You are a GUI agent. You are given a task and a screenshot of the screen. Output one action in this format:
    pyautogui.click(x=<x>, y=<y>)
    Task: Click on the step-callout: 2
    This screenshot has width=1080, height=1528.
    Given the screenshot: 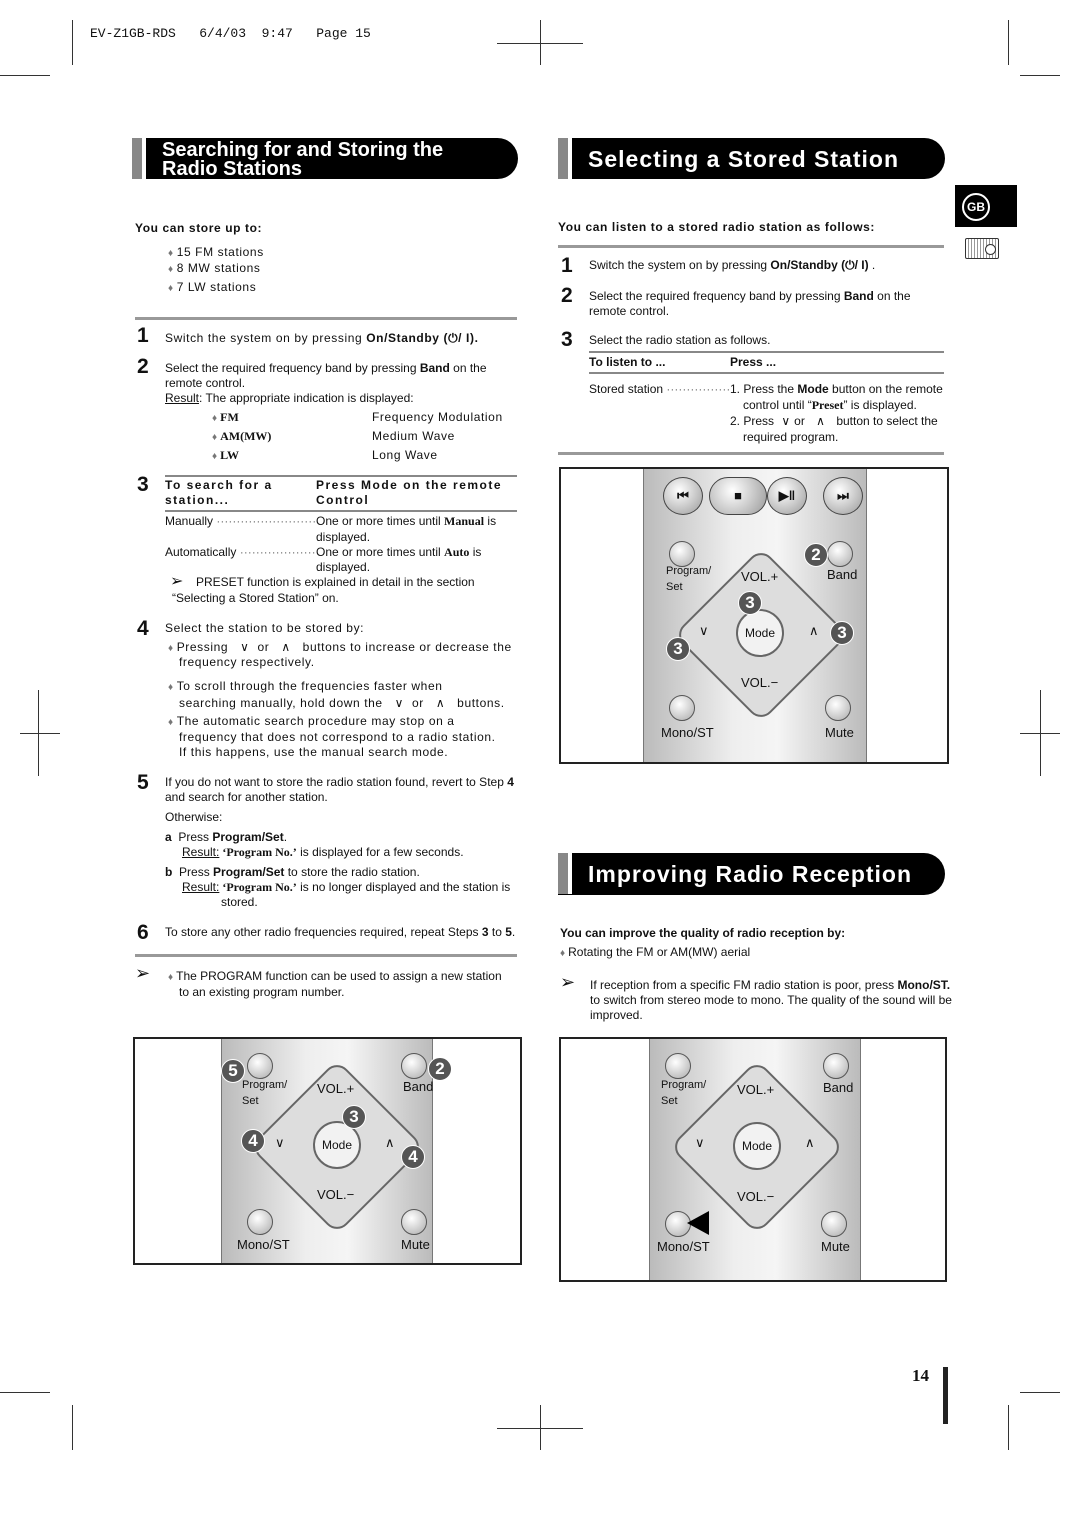 What is the action you would take?
    pyautogui.click(x=816, y=555)
    